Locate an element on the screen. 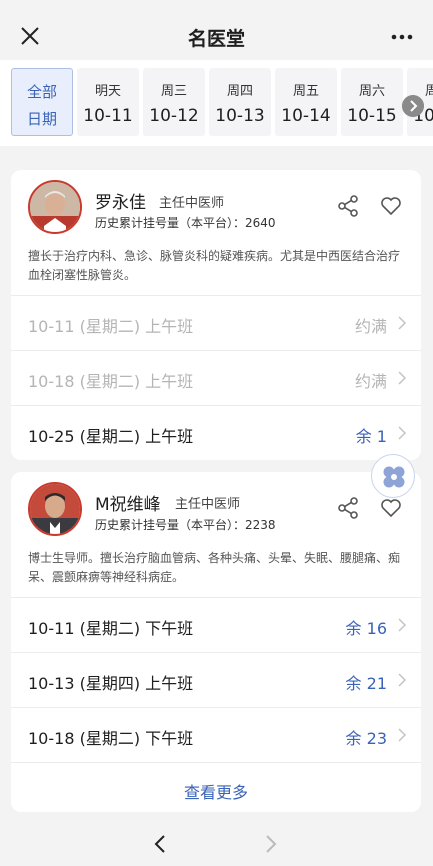 The width and height of the screenshot is (433, 866). page-title: 名医堂 is located at coordinates (216, 39).